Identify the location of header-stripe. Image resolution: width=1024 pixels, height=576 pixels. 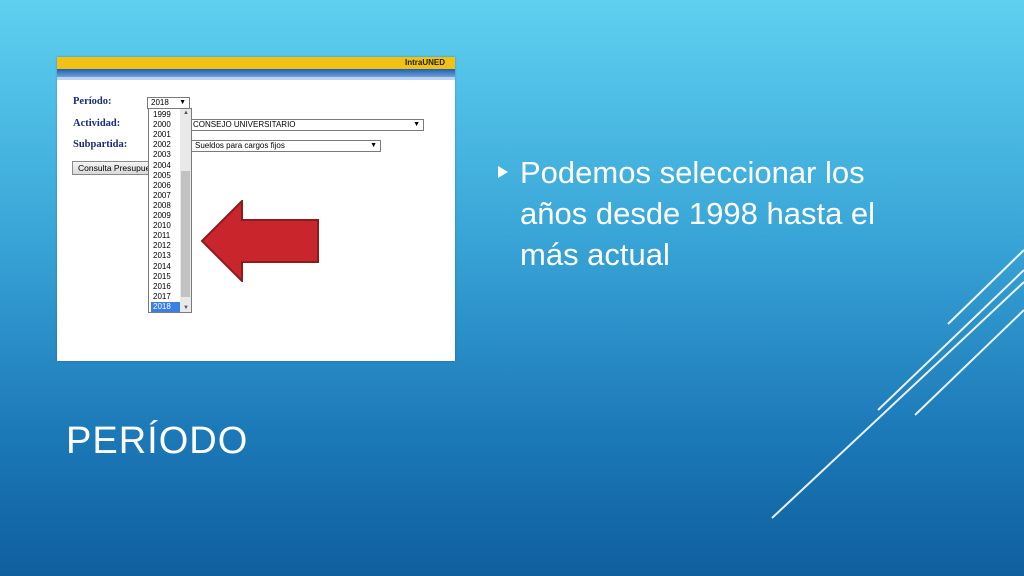
(256, 73).